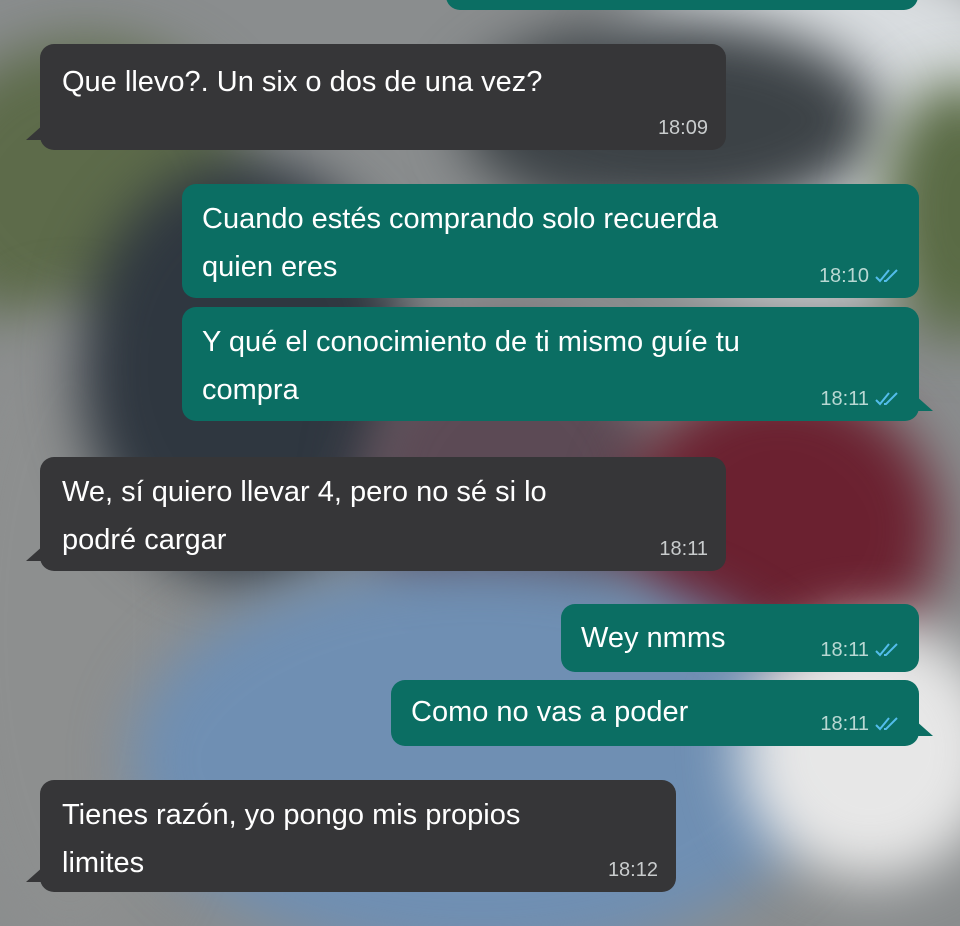  What do you see at coordinates (740, 638) in the screenshot?
I see `message-bubble-outgoing: Wey nmms 18:11` at bounding box center [740, 638].